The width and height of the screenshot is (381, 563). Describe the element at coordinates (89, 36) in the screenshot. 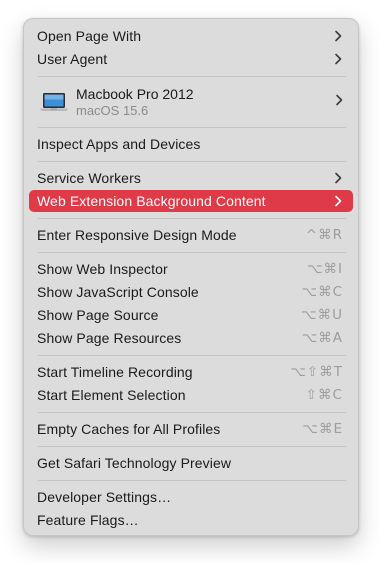

I see `menu-item-label: Open Page With` at that location.